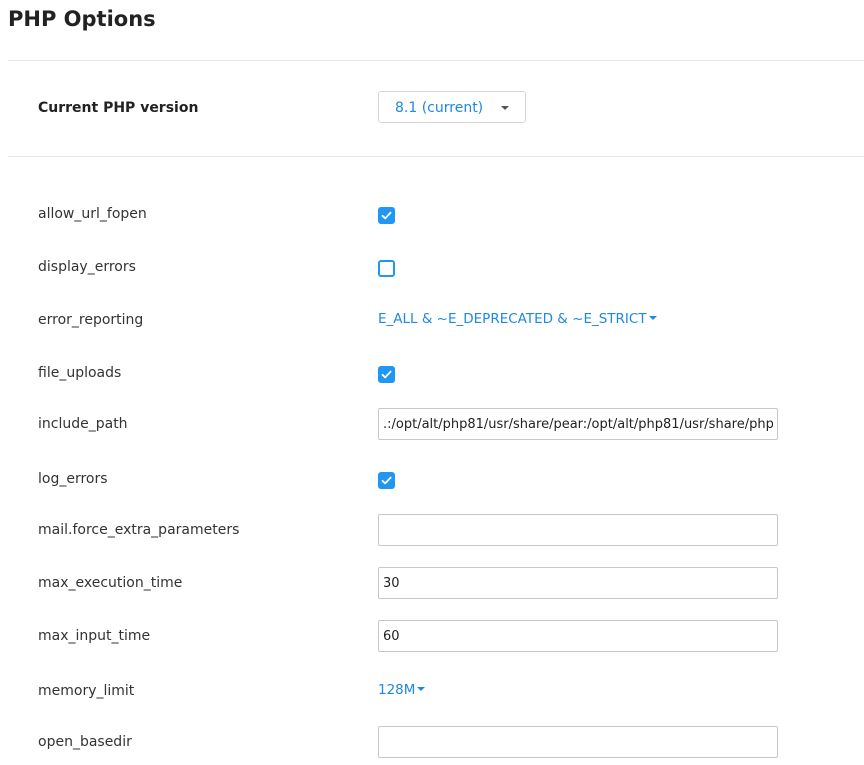 The width and height of the screenshot is (864, 765). Describe the element at coordinates (73, 479) in the screenshot. I see `log-errors-label: log_errors` at that location.